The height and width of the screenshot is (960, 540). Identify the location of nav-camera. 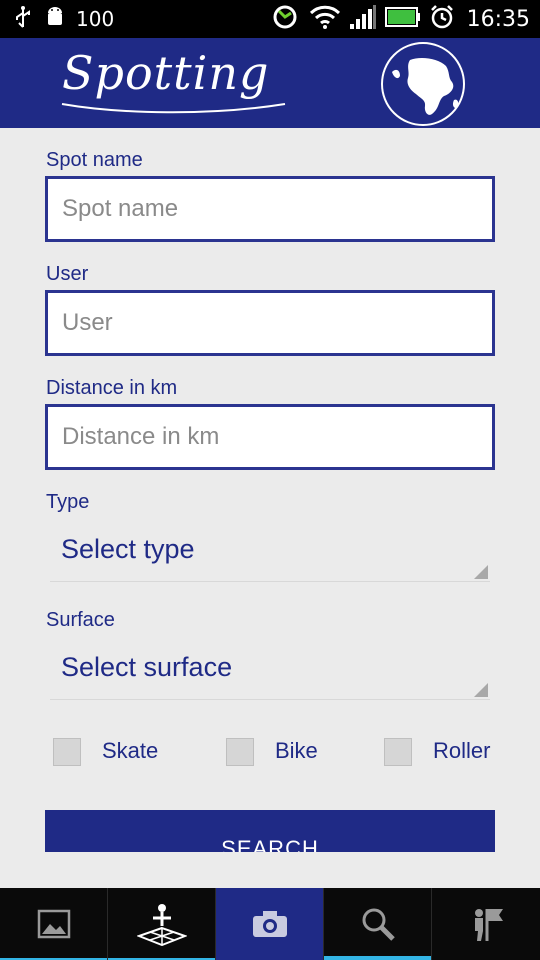
(270, 924).